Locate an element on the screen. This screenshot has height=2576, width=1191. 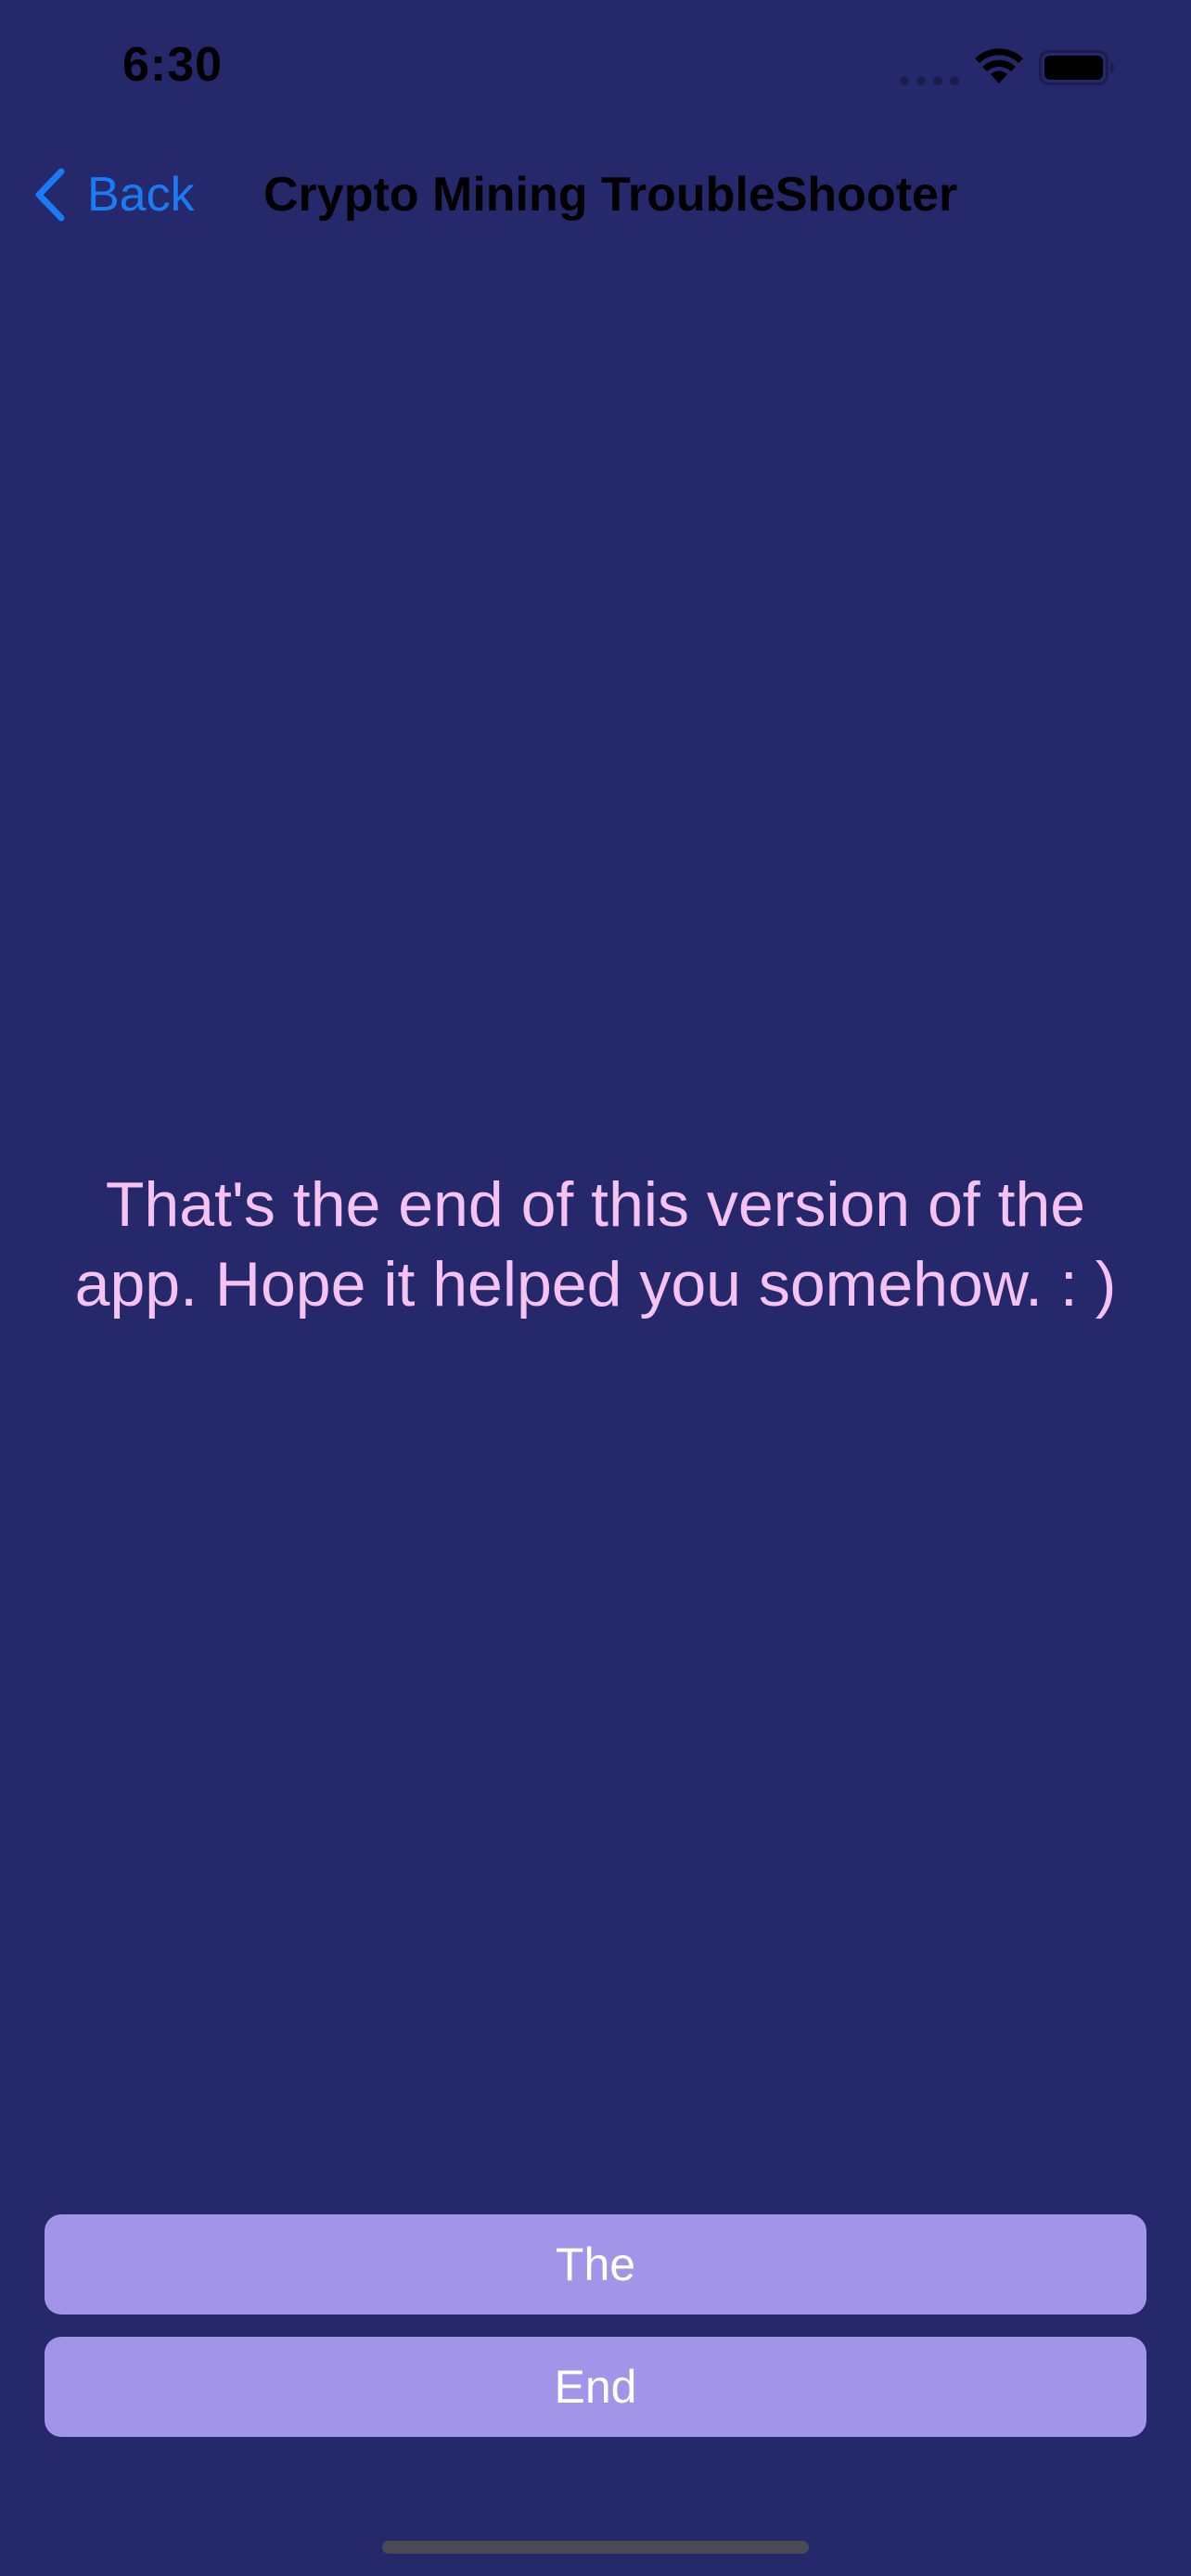
navigation-bar: Back Crypto Mining TroubleShooter is located at coordinates (595, 192).